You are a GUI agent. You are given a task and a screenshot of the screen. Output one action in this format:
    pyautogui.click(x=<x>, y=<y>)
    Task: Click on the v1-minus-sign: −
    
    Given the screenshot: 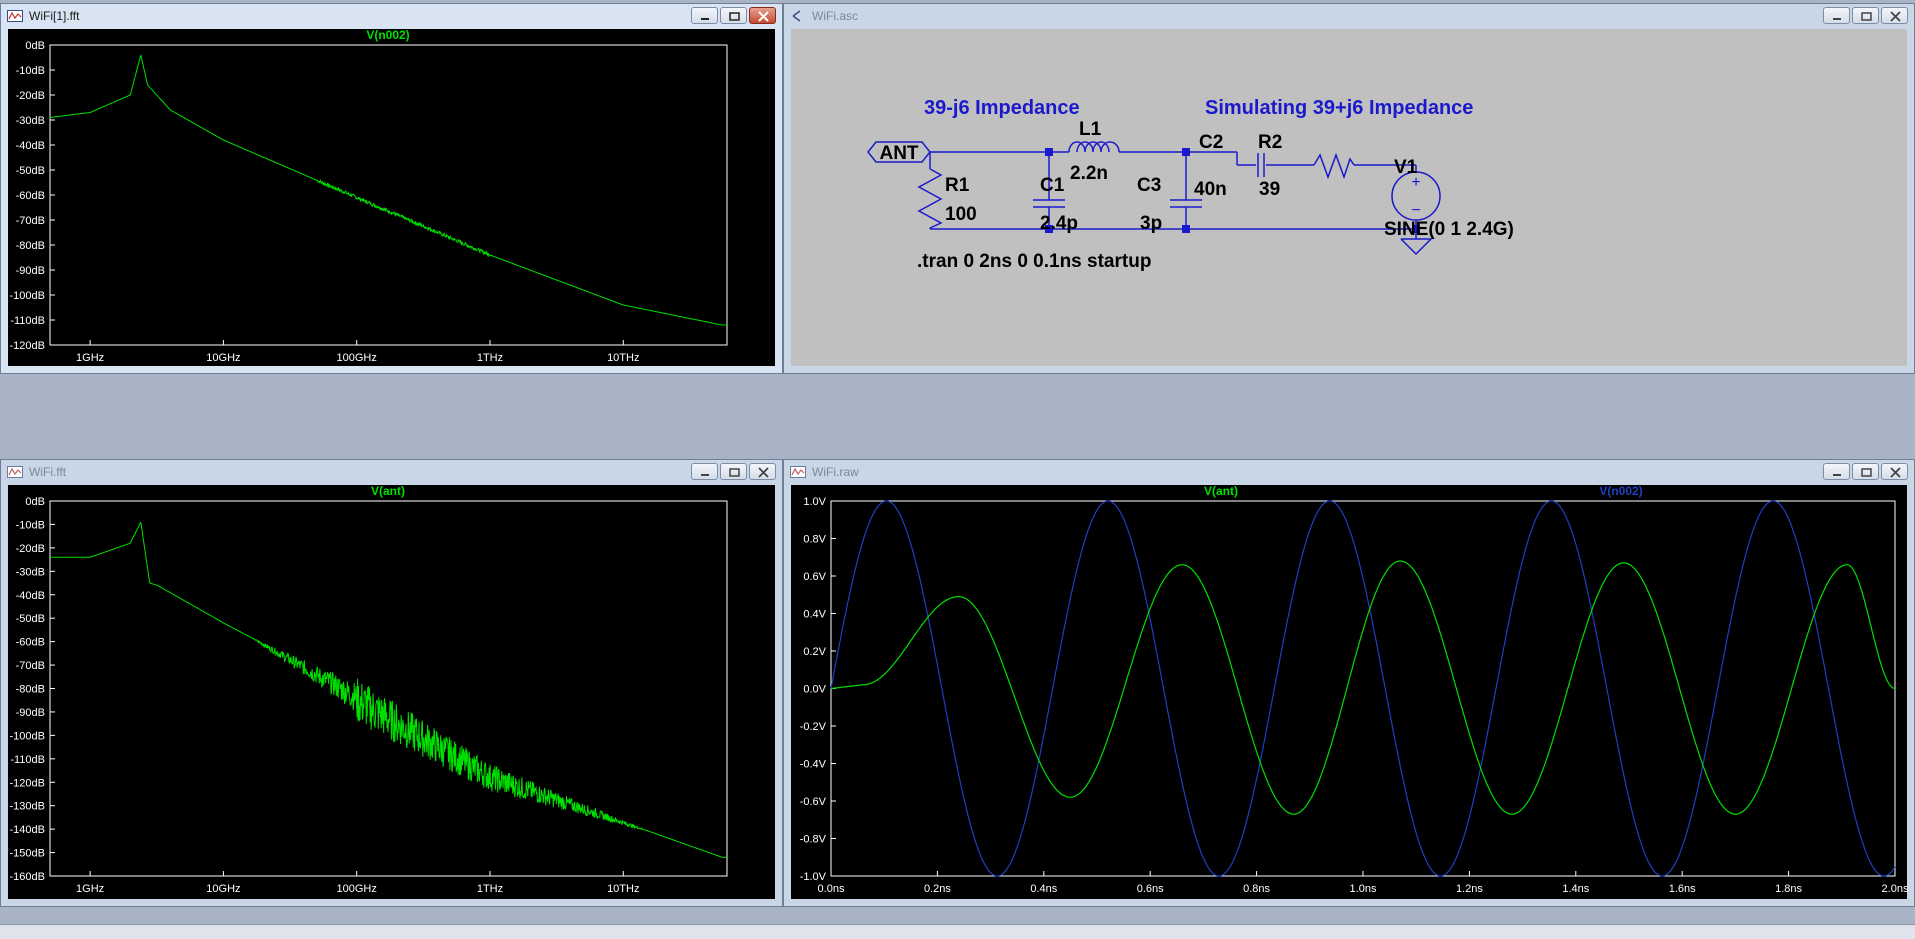 What is the action you would take?
    pyautogui.click(x=1415, y=210)
    